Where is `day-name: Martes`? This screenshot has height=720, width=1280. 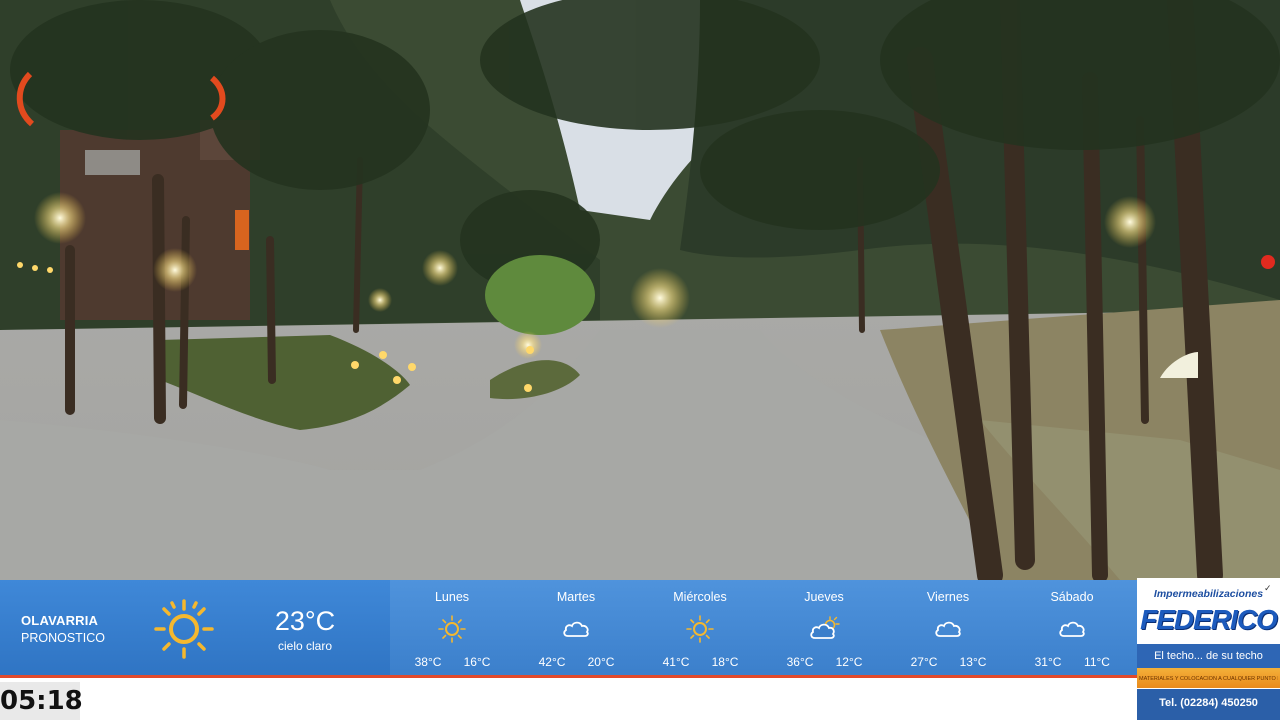 day-name: Martes is located at coordinates (576, 597).